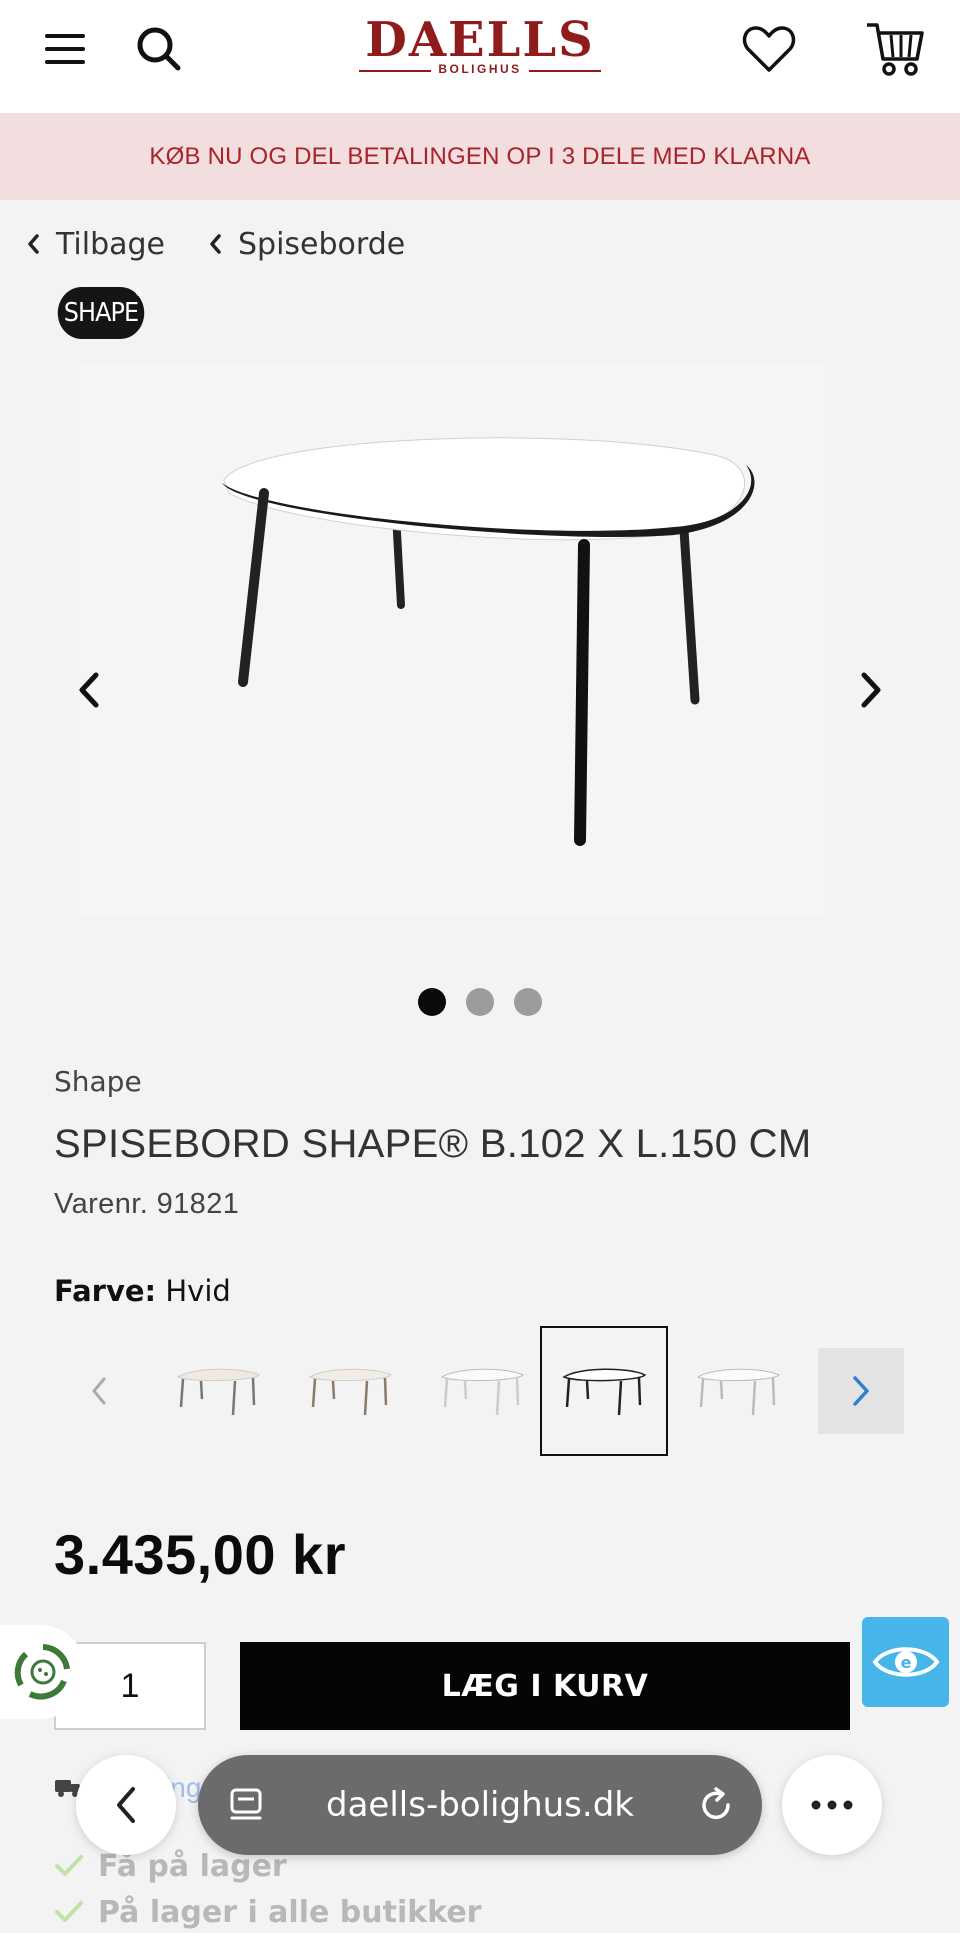  Describe the element at coordinates (65, 49) in the screenshot. I see `menu-icon` at that location.